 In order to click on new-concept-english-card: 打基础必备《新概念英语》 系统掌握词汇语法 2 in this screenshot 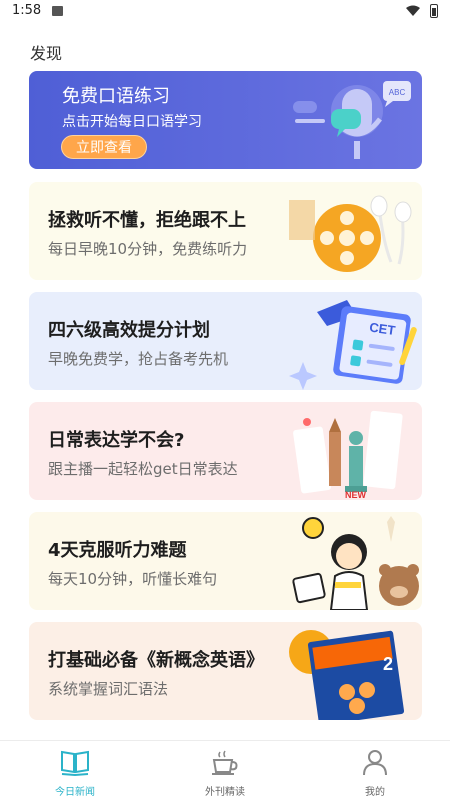, I will do `click(225, 671)`.